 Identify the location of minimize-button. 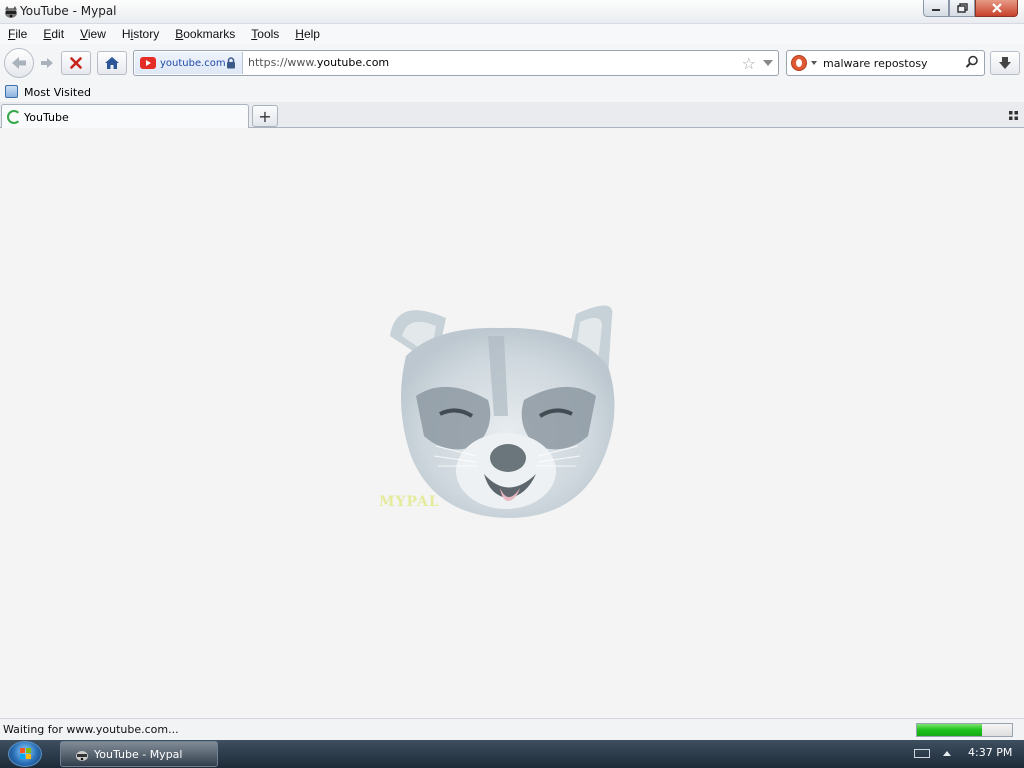
(936, 8).